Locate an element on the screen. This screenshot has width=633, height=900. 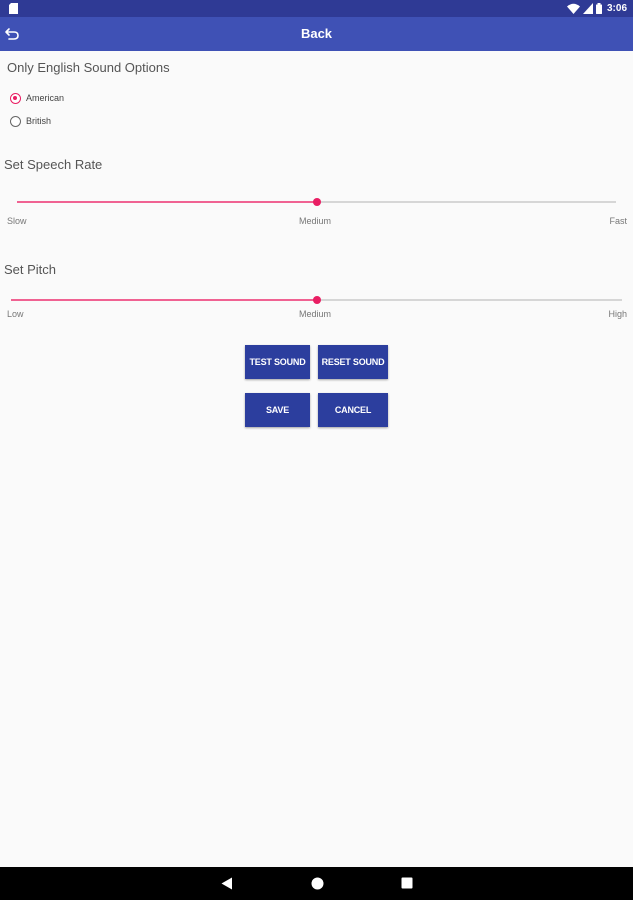
home-circle-icon is located at coordinates (317, 883).